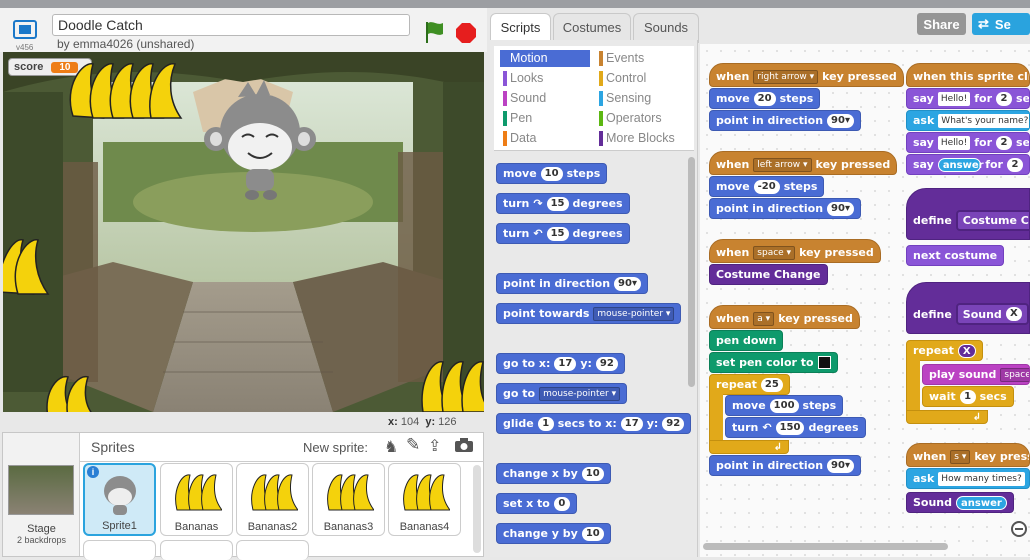  I want to click on project-title-input: Doodle Catch, so click(231, 25).